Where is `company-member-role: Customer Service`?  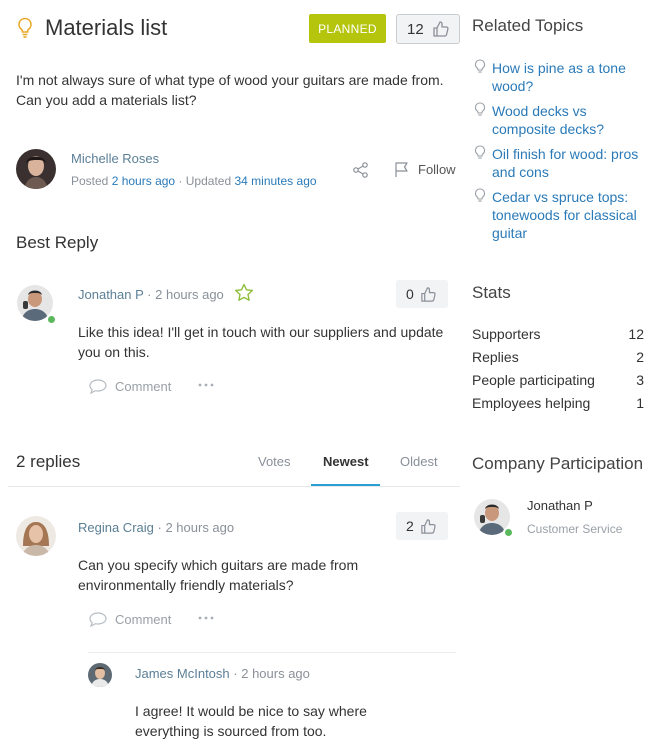 company-member-role: Customer Service is located at coordinates (575, 529).